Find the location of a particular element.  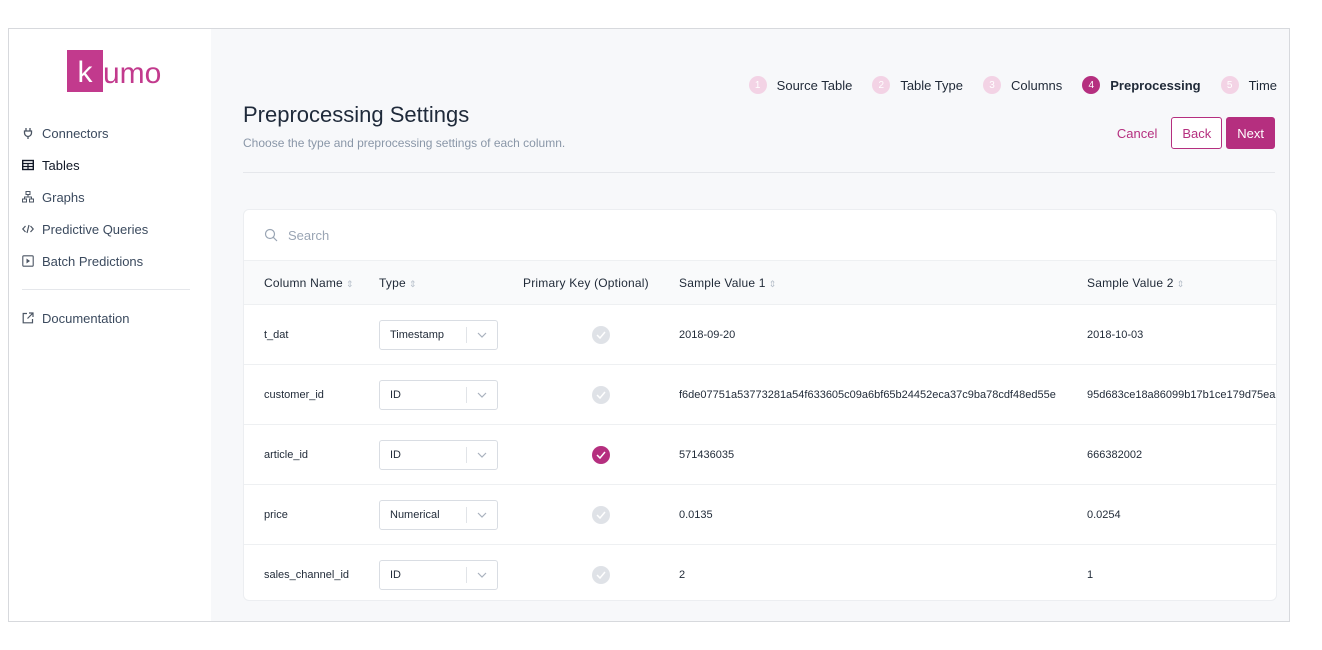

plug-icon is located at coordinates (28, 133).